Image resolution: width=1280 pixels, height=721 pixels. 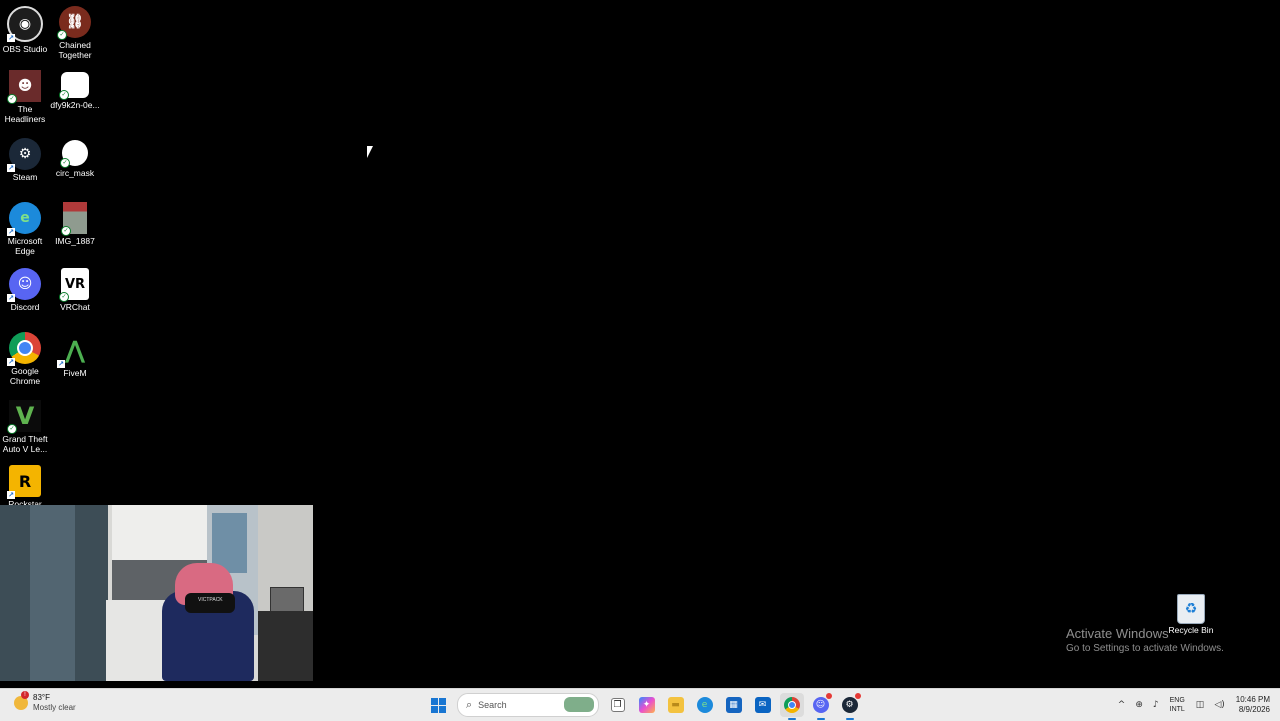 I want to click on store-button: ▦, so click(x=734, y=705).